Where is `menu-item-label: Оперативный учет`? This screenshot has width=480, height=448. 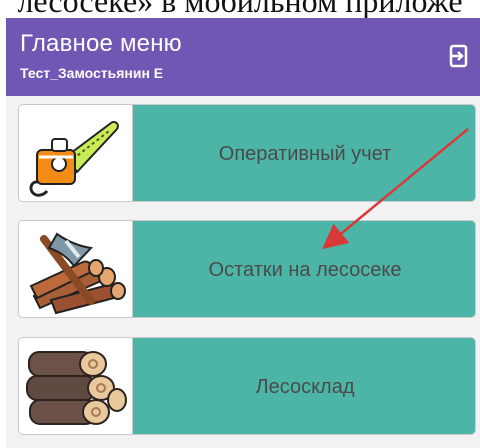 menu-item-label: Оперативный учет is located at coordinates (305, 154).